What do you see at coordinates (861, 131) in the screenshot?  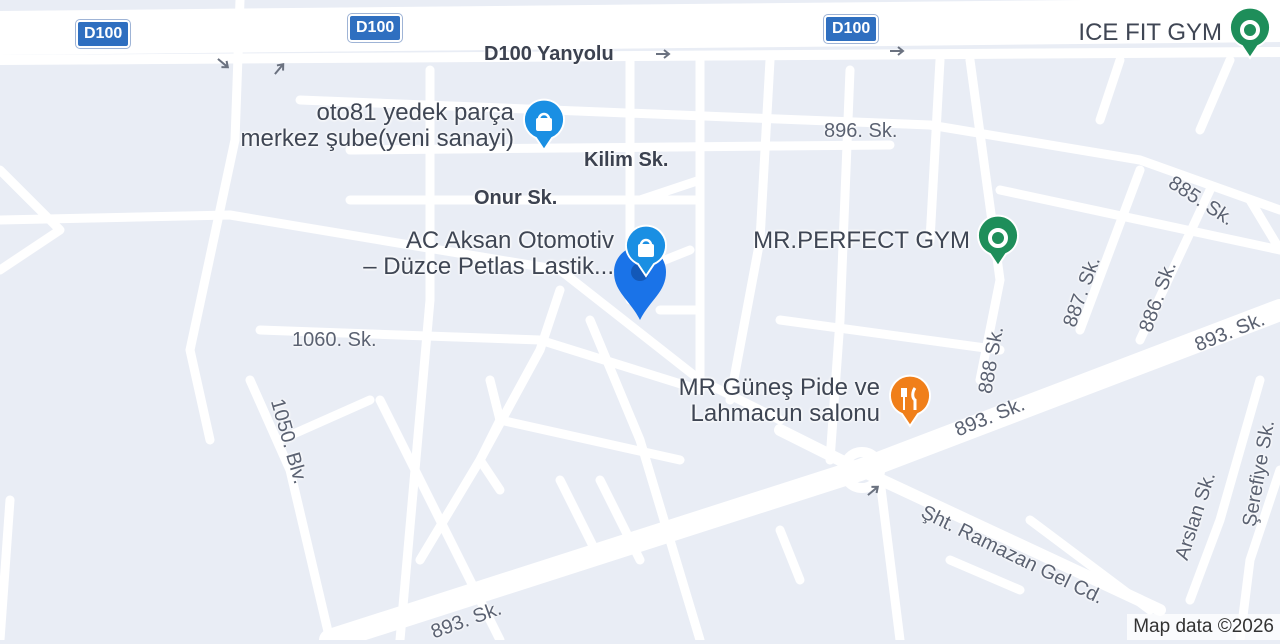 I see `street-label: 896. Sk.` at bounding box center [861, 131].